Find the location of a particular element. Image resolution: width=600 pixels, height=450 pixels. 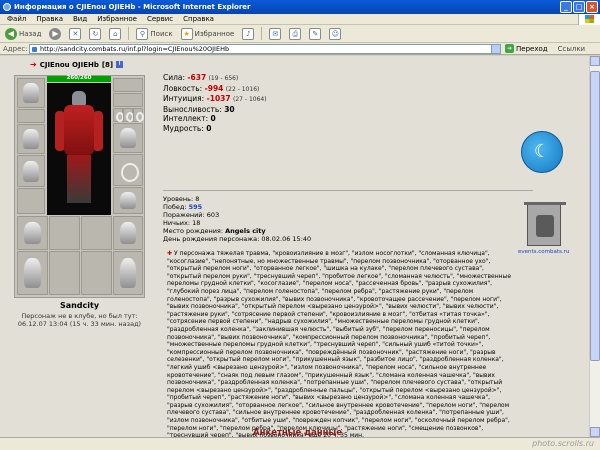

home-button: ⌂ is located at coordinates (115, 33).